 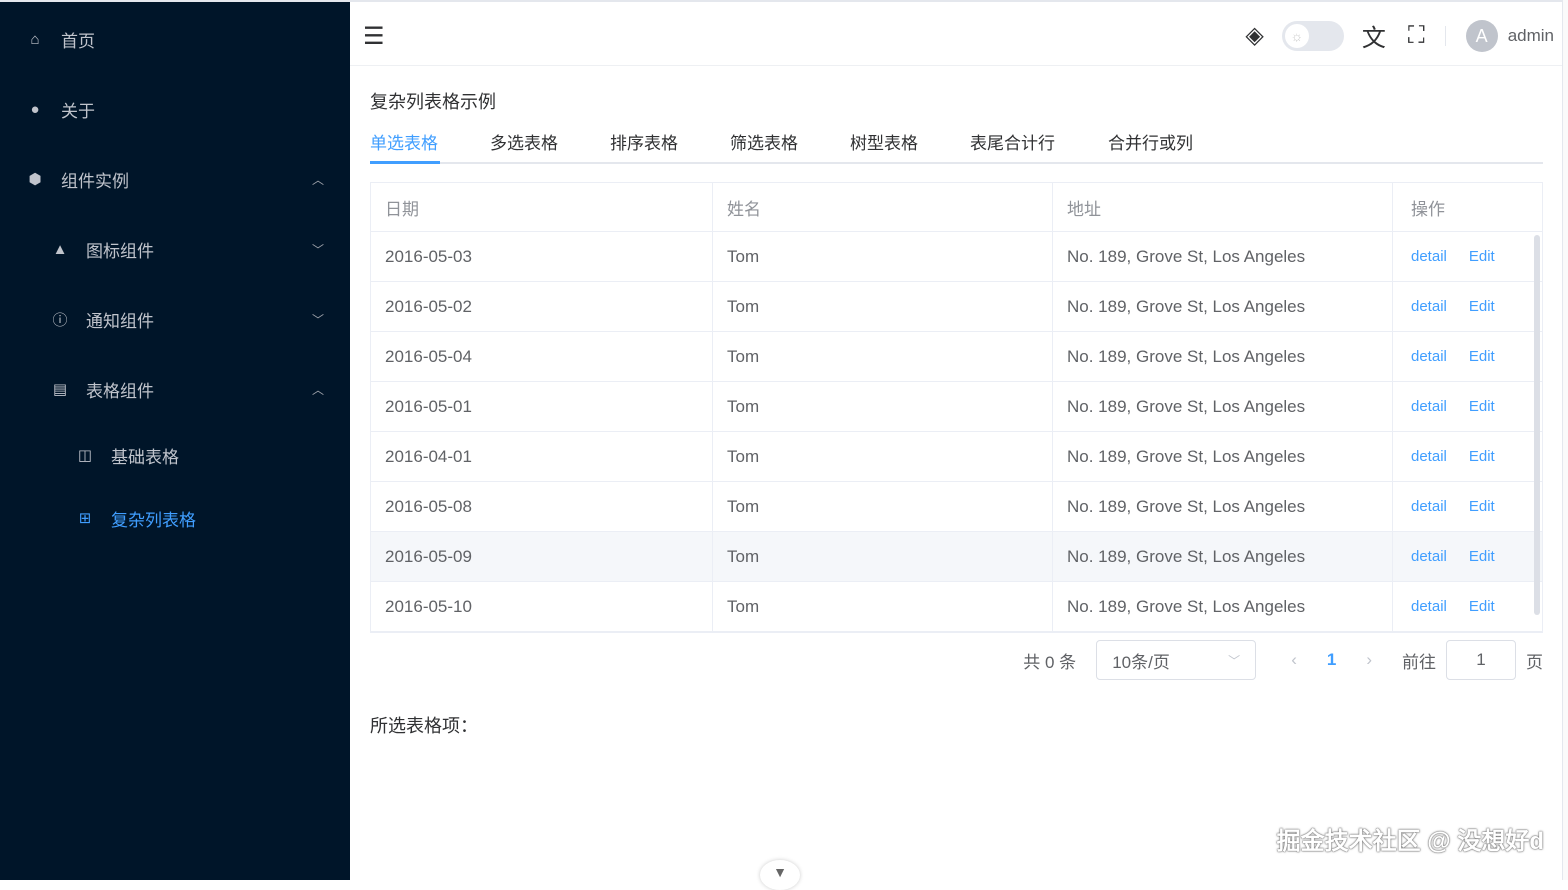 What do you see at coordinates (35, 39) in the screenshot?
I see `home-icon: ⌂` at bounding box center [35, 39].